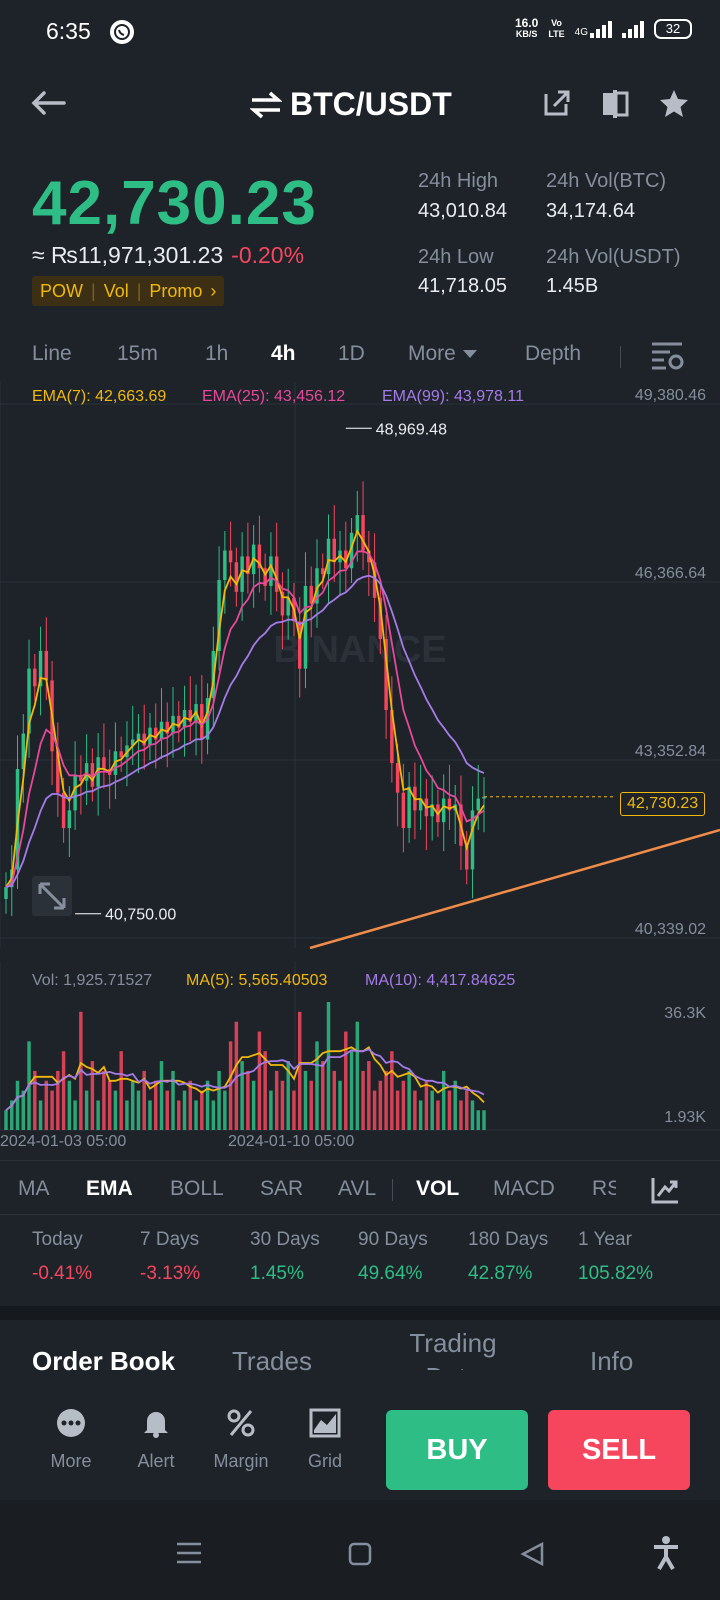 This screenshot has width=720, height=1600. I want to click on tab-1h: 1h, so click(216, 354).